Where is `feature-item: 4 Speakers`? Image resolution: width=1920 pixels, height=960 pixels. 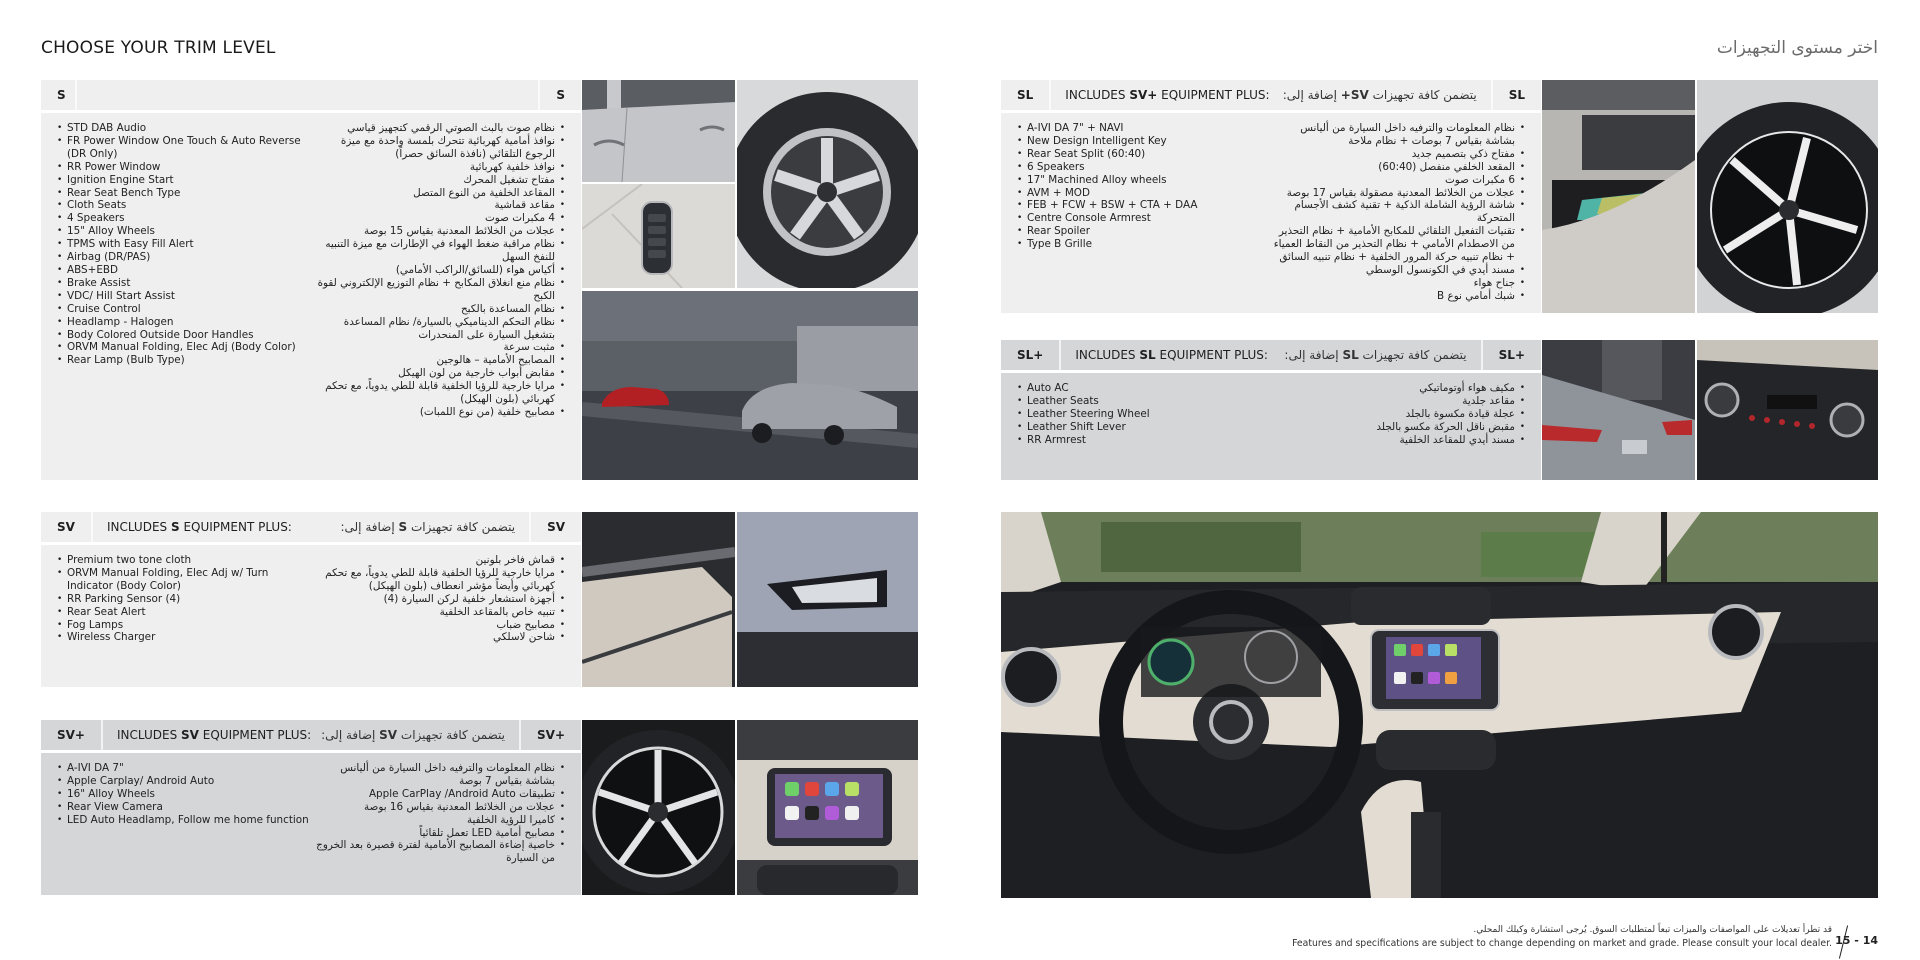
feature-item: 4 Speakers is located at coordinates (183, 218).